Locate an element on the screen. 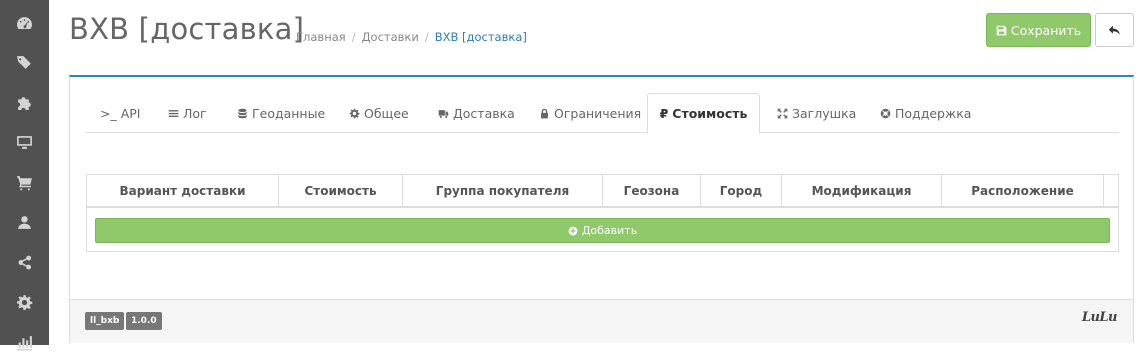 The height and width of the screenshot is (362, 1140). tab-cost: ₽ Стоимость is located at coordinates (703, 113).